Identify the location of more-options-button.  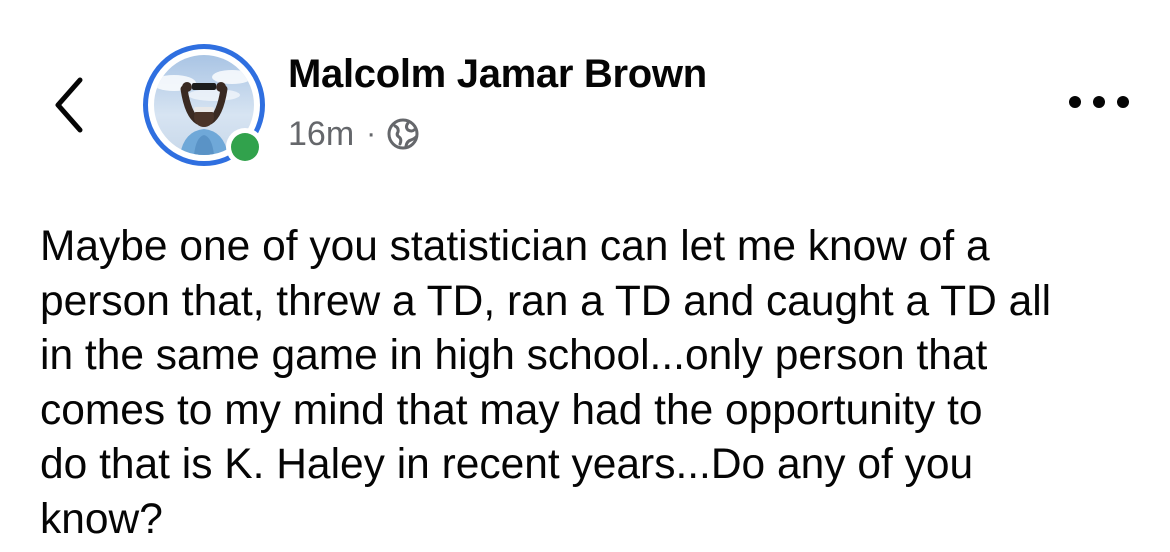
(1099, 102).